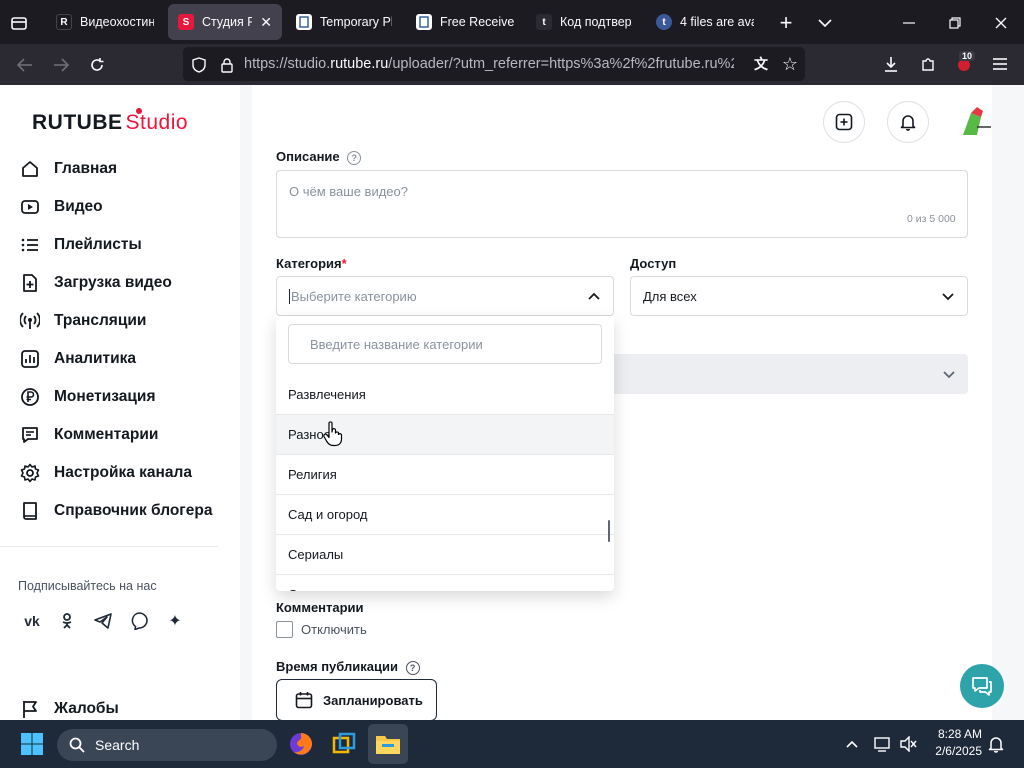  I want to click on viber-icon, so click(139, 621).